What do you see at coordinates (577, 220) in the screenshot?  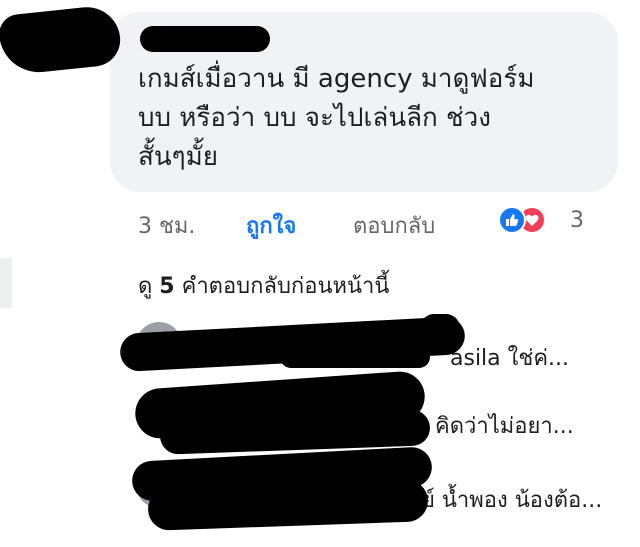 I see `reaction-count: 3` at bounding box center [577, 220].